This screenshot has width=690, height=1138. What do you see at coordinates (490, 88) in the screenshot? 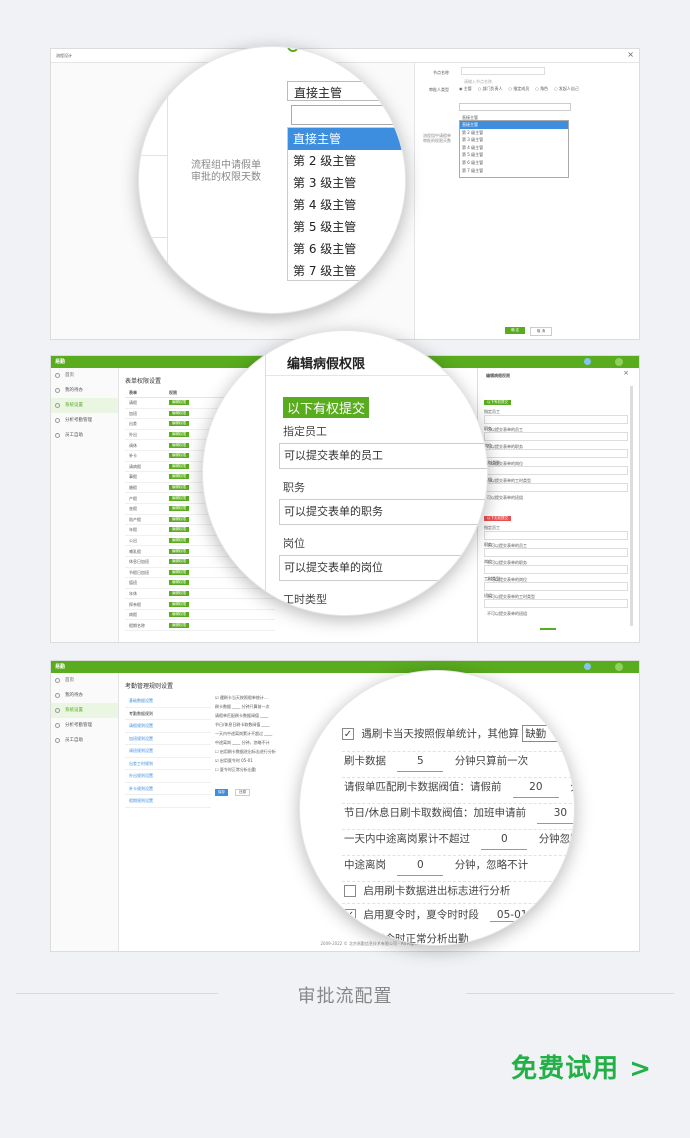
I see `radio-option: ○ 部门负责人` at bounding box center [490, 88].